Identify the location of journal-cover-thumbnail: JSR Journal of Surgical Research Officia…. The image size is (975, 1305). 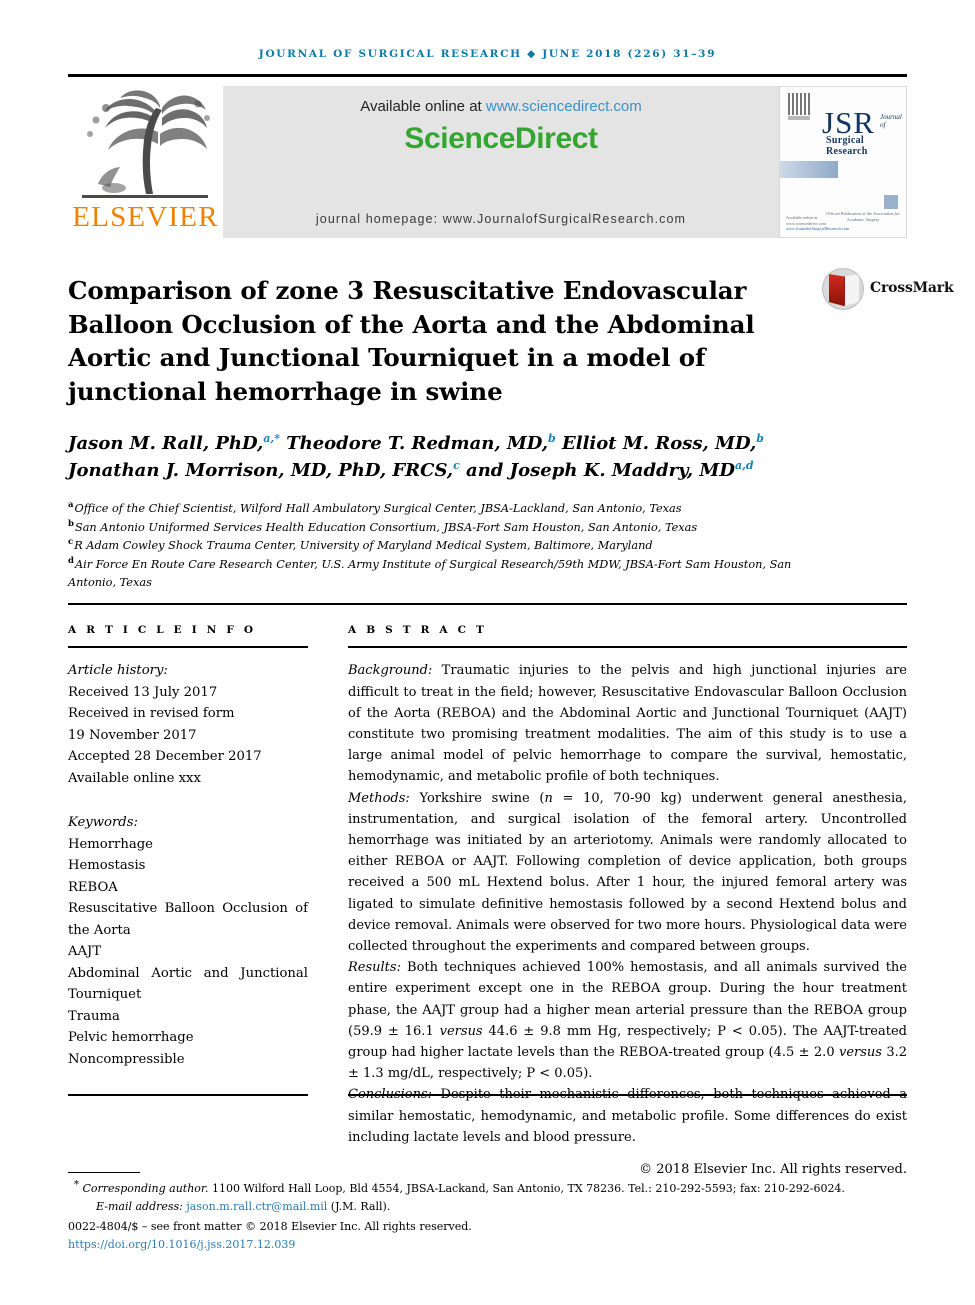
(843, 162).